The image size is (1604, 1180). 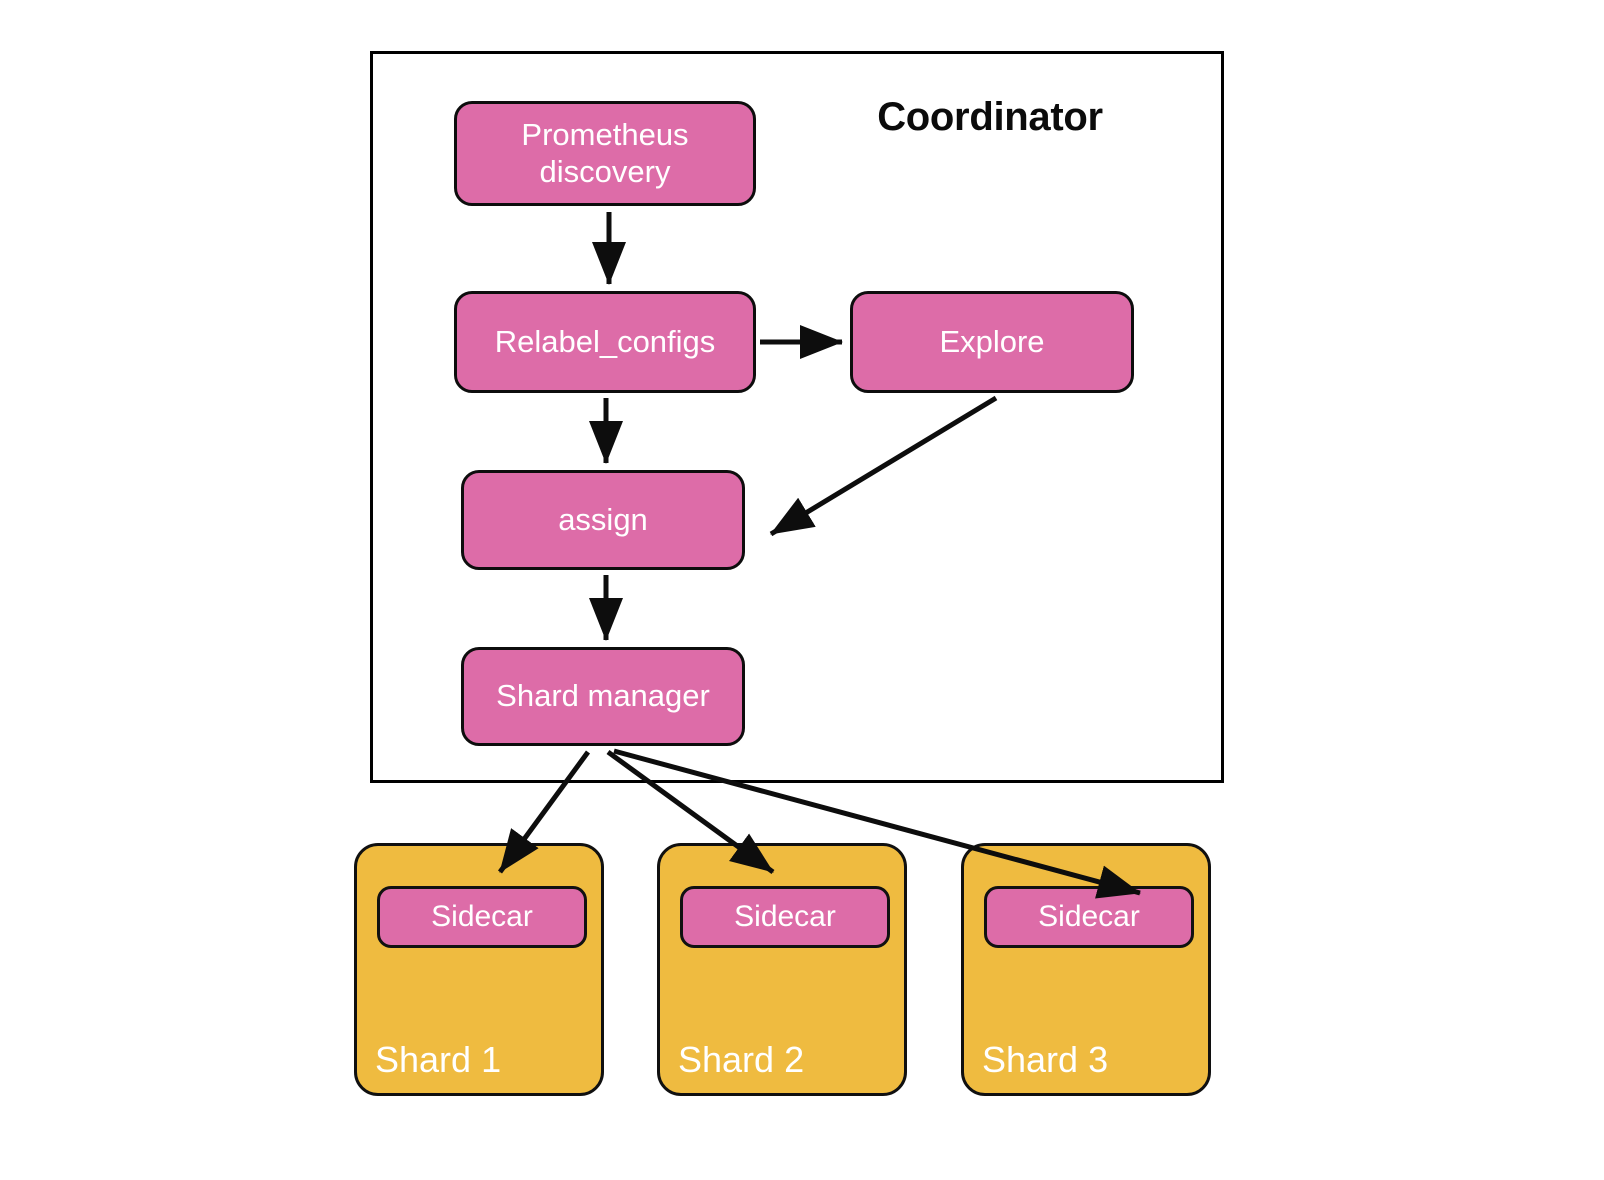 I want to click on shard-1: Sidecar Shard 1, so click(x=479, y=969).